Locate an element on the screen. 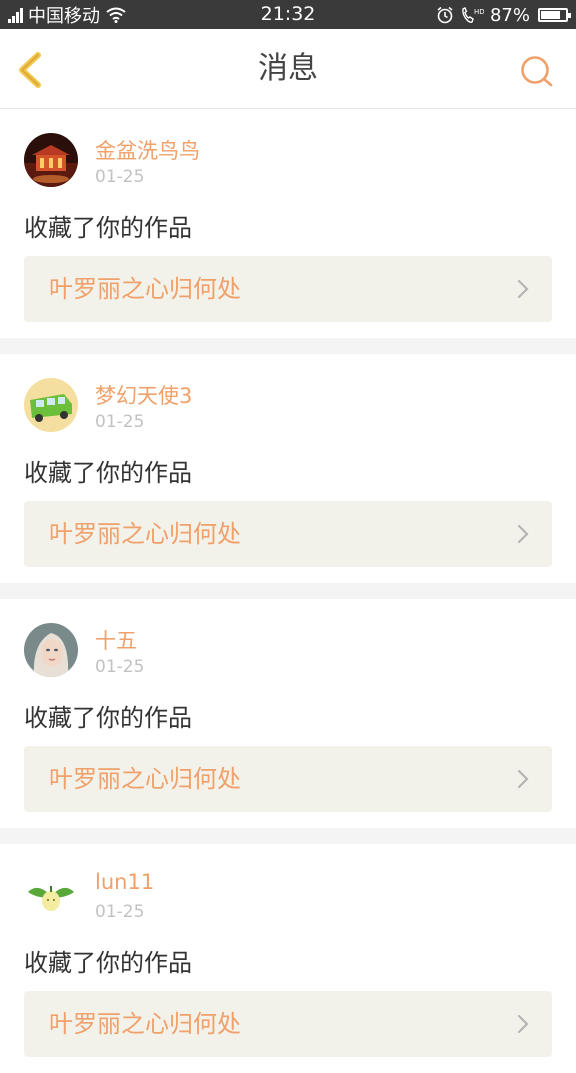 The width and height of the screenshot is (576, 1073). battery-percent: 87% is located at coordinates (509, 15).